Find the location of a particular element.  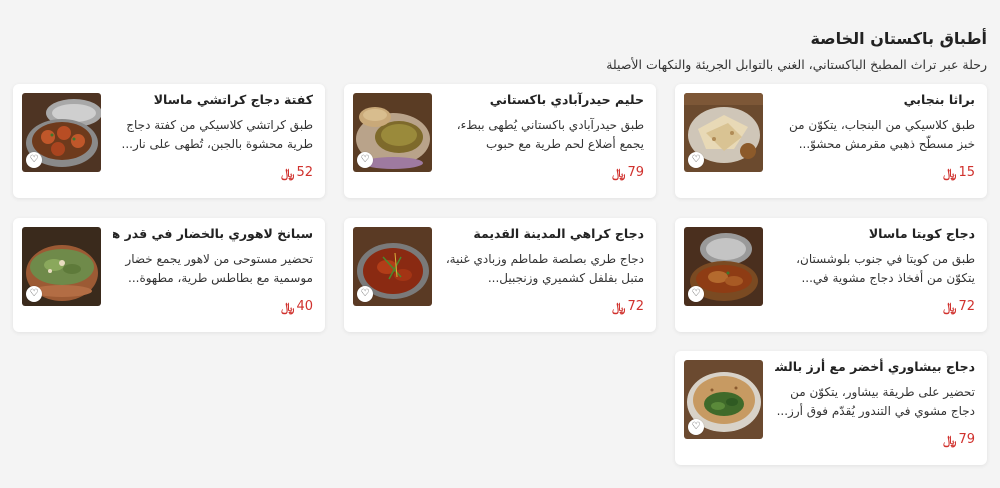

section-title: أطباق باكستان الخاصة is located at coordinates (898, 38).